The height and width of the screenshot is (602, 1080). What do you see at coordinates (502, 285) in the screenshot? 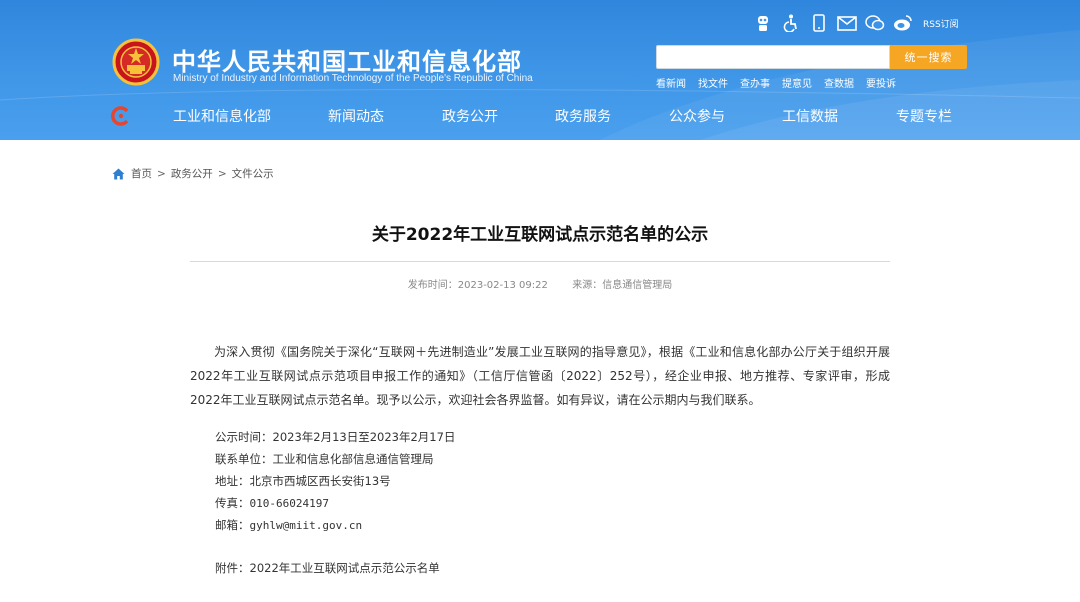
I see `publish-time: 2023-02-13 09:22` at bounding box center [502, 285].